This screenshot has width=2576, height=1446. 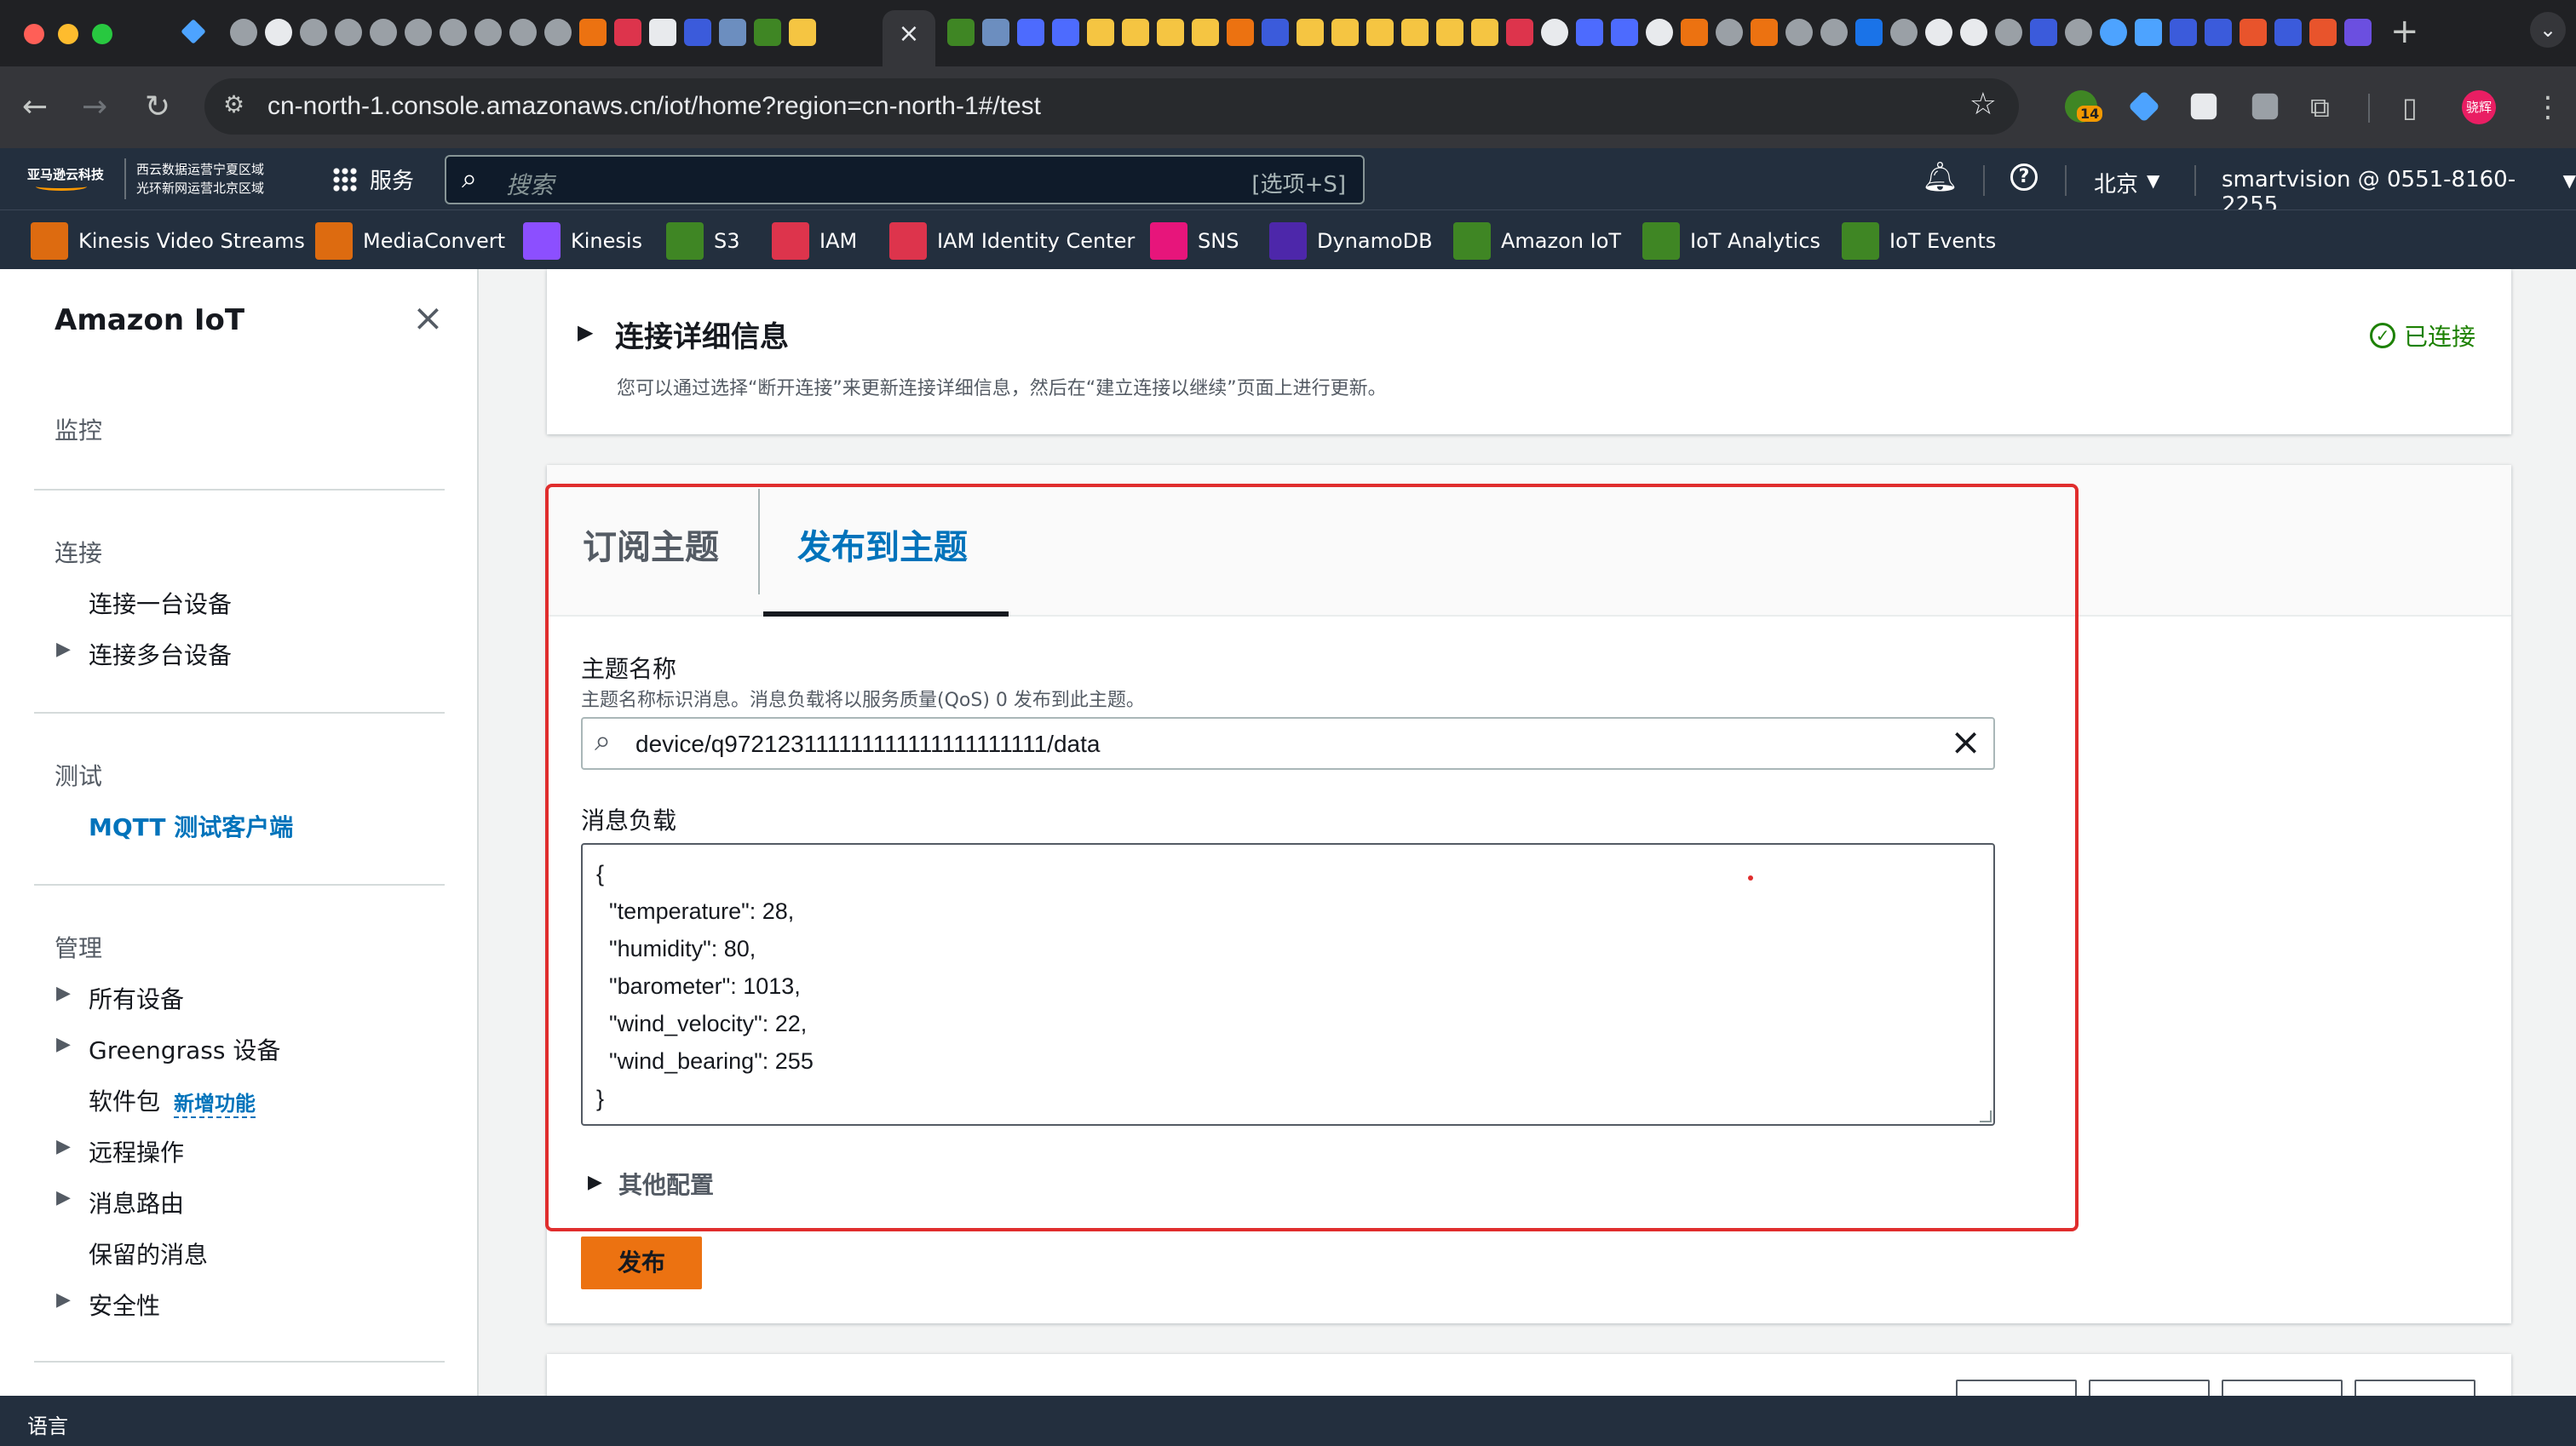 What do you see at coordinates (2404, 31) in the screenshot?
I see `new-tab-button: +` at bounding box center [2404, 31].